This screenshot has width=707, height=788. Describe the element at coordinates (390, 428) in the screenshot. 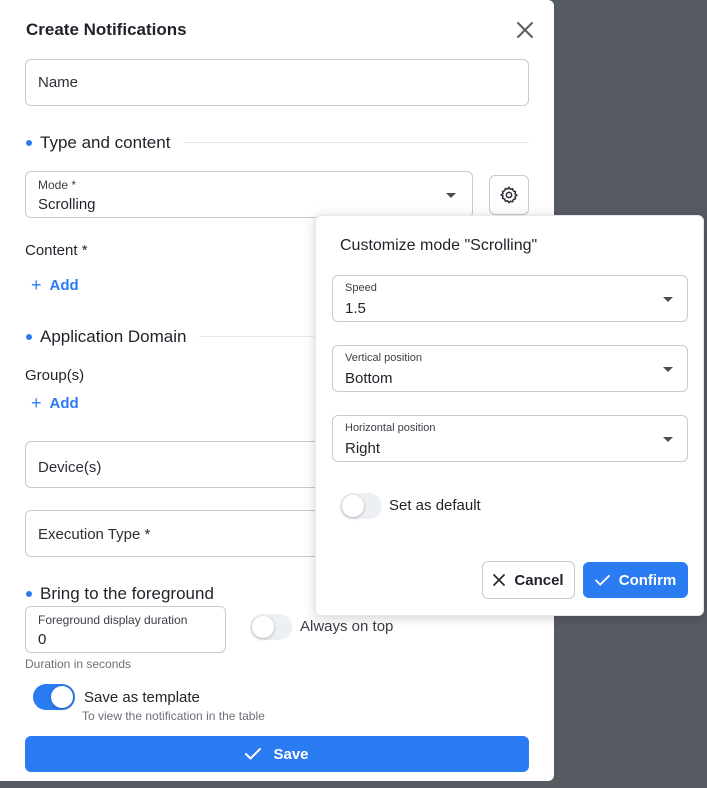

I see `horizontal-position-label: Horizontal position` at that location.